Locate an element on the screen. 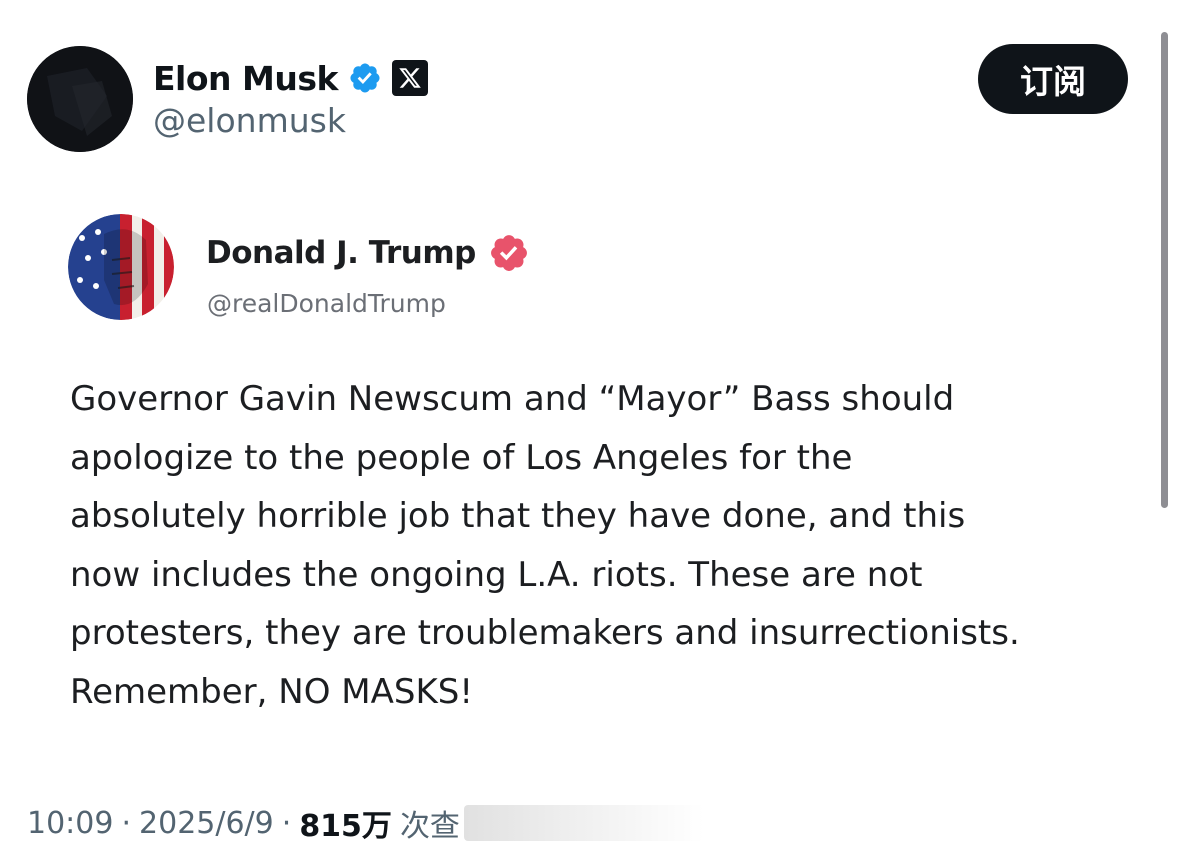  author-name-row: Elon Musk is located at coordinates (290, 78).